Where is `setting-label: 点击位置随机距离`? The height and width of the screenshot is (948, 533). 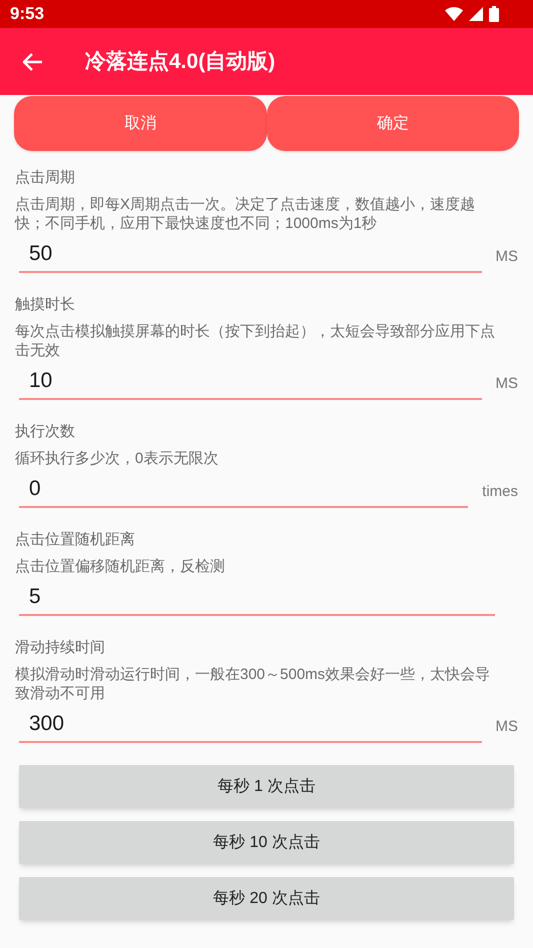
setting-label: 点击位置随机距离 is located at coordinates (75, 540).